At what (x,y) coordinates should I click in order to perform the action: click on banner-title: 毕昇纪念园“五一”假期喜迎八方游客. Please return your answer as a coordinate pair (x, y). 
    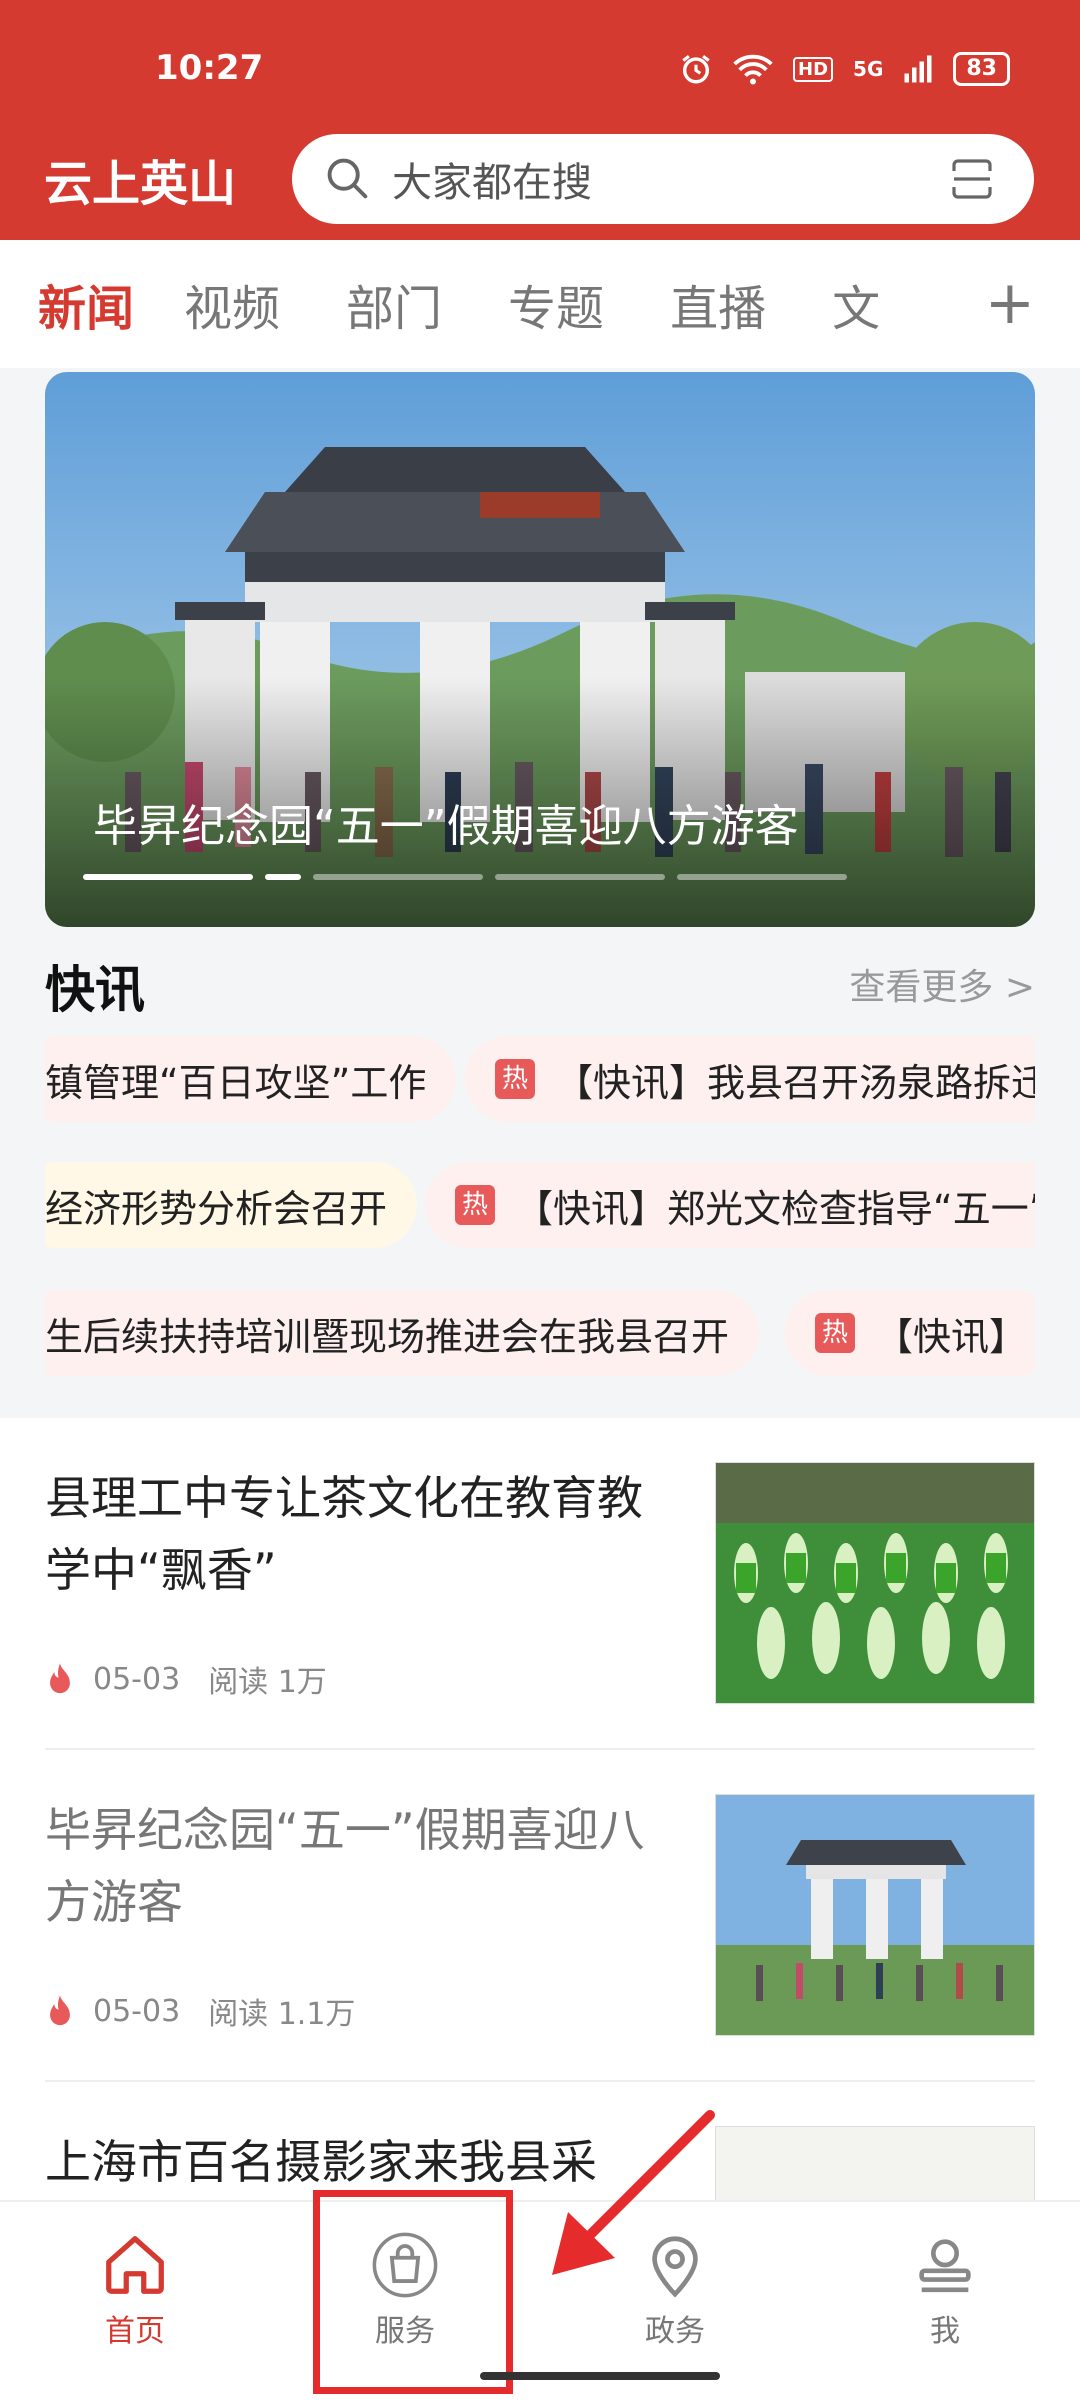
    Looking at the image, I should click on (446, 826).